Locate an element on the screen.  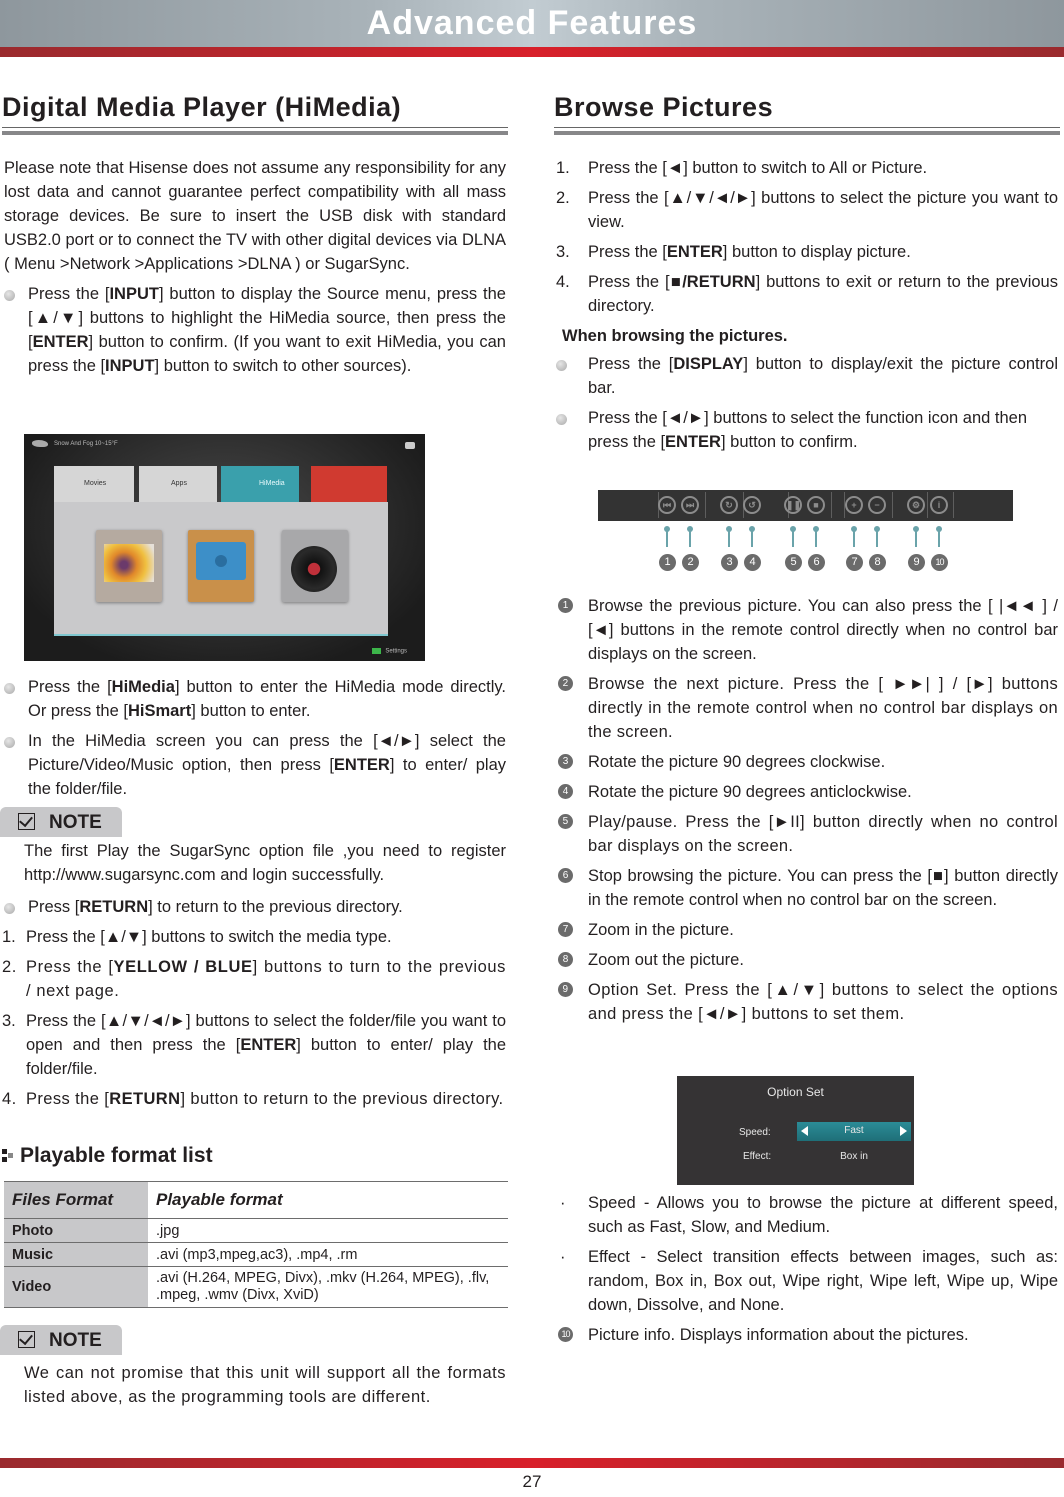
cell-type: Photo is located at coordinates (76, 1230).